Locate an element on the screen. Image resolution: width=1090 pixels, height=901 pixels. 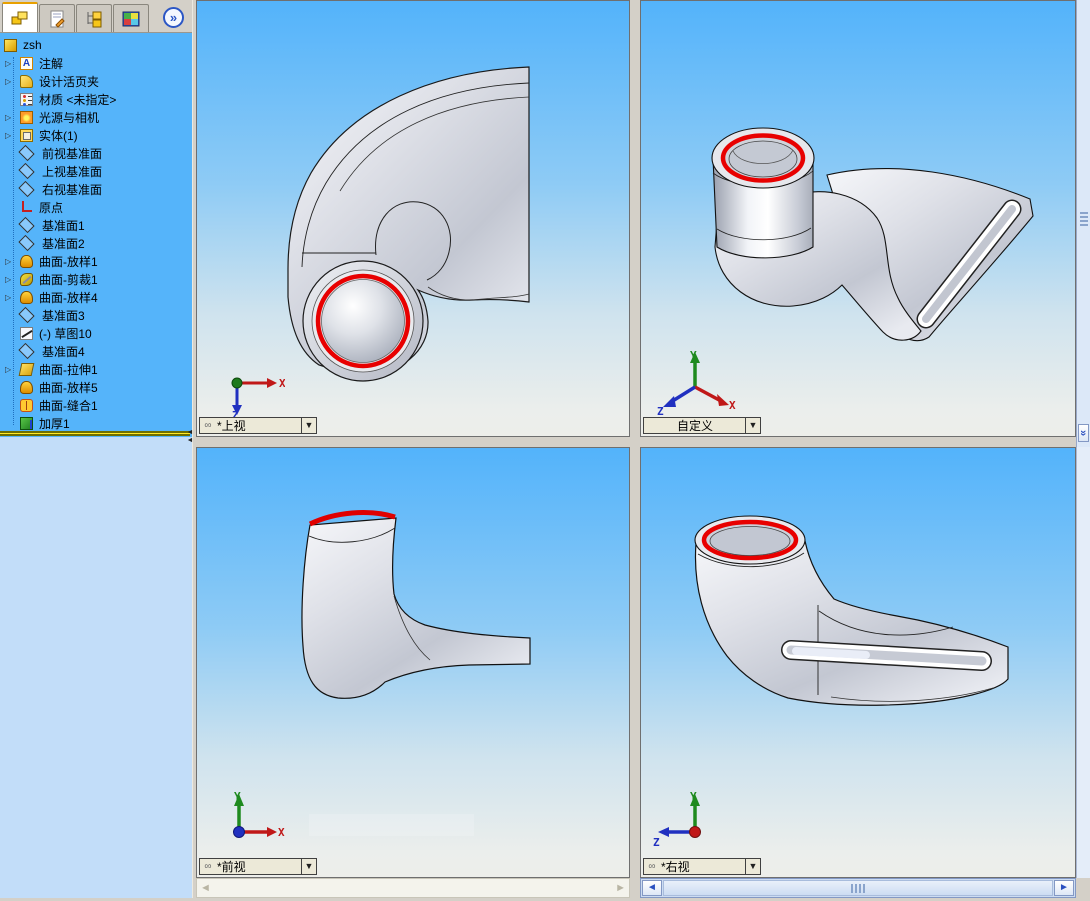
tree-item: ▷ 光源与相机 is located at coordinates (96, 117).